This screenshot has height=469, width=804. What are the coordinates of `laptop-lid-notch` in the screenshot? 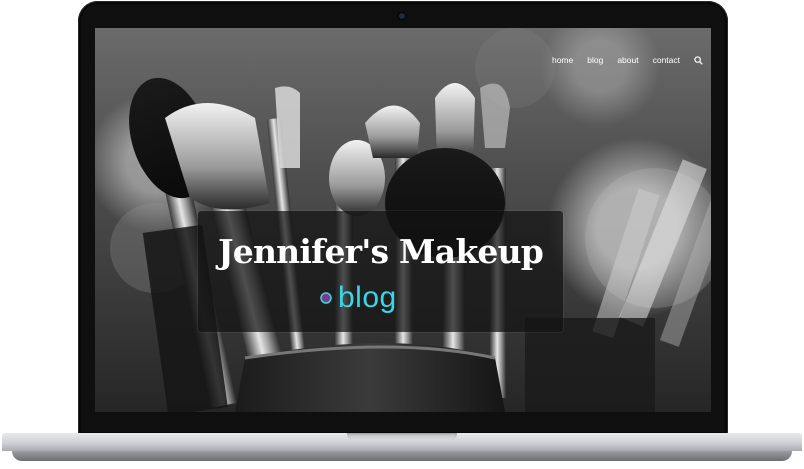 It's located at (402, 437).